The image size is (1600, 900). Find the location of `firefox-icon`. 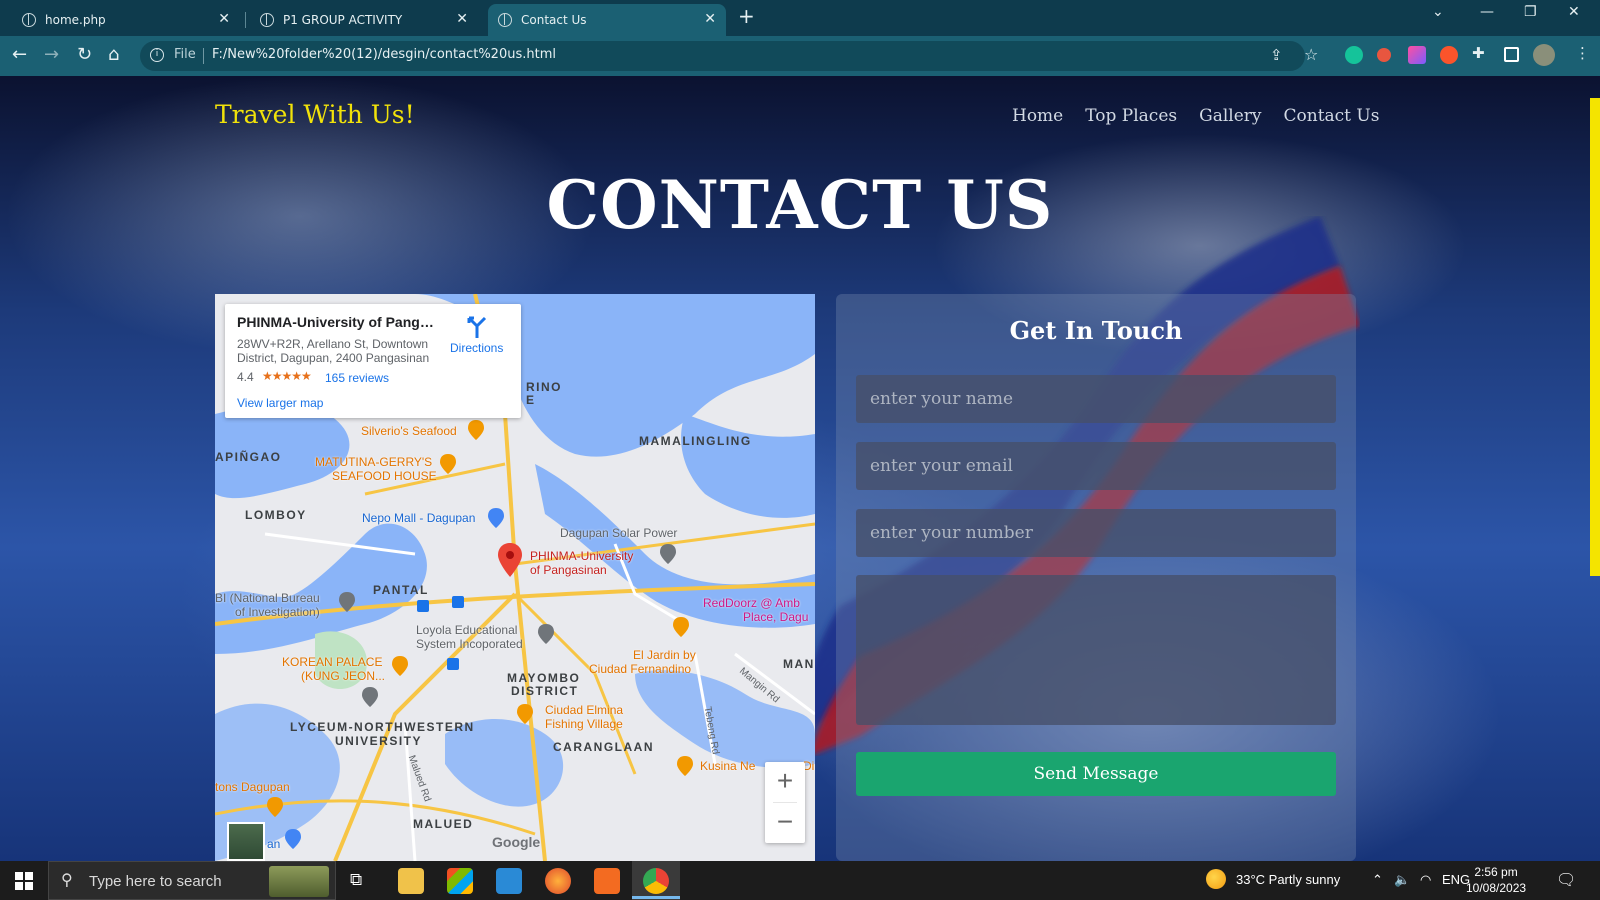

firefox-icon is located at coordinates (558, 881).